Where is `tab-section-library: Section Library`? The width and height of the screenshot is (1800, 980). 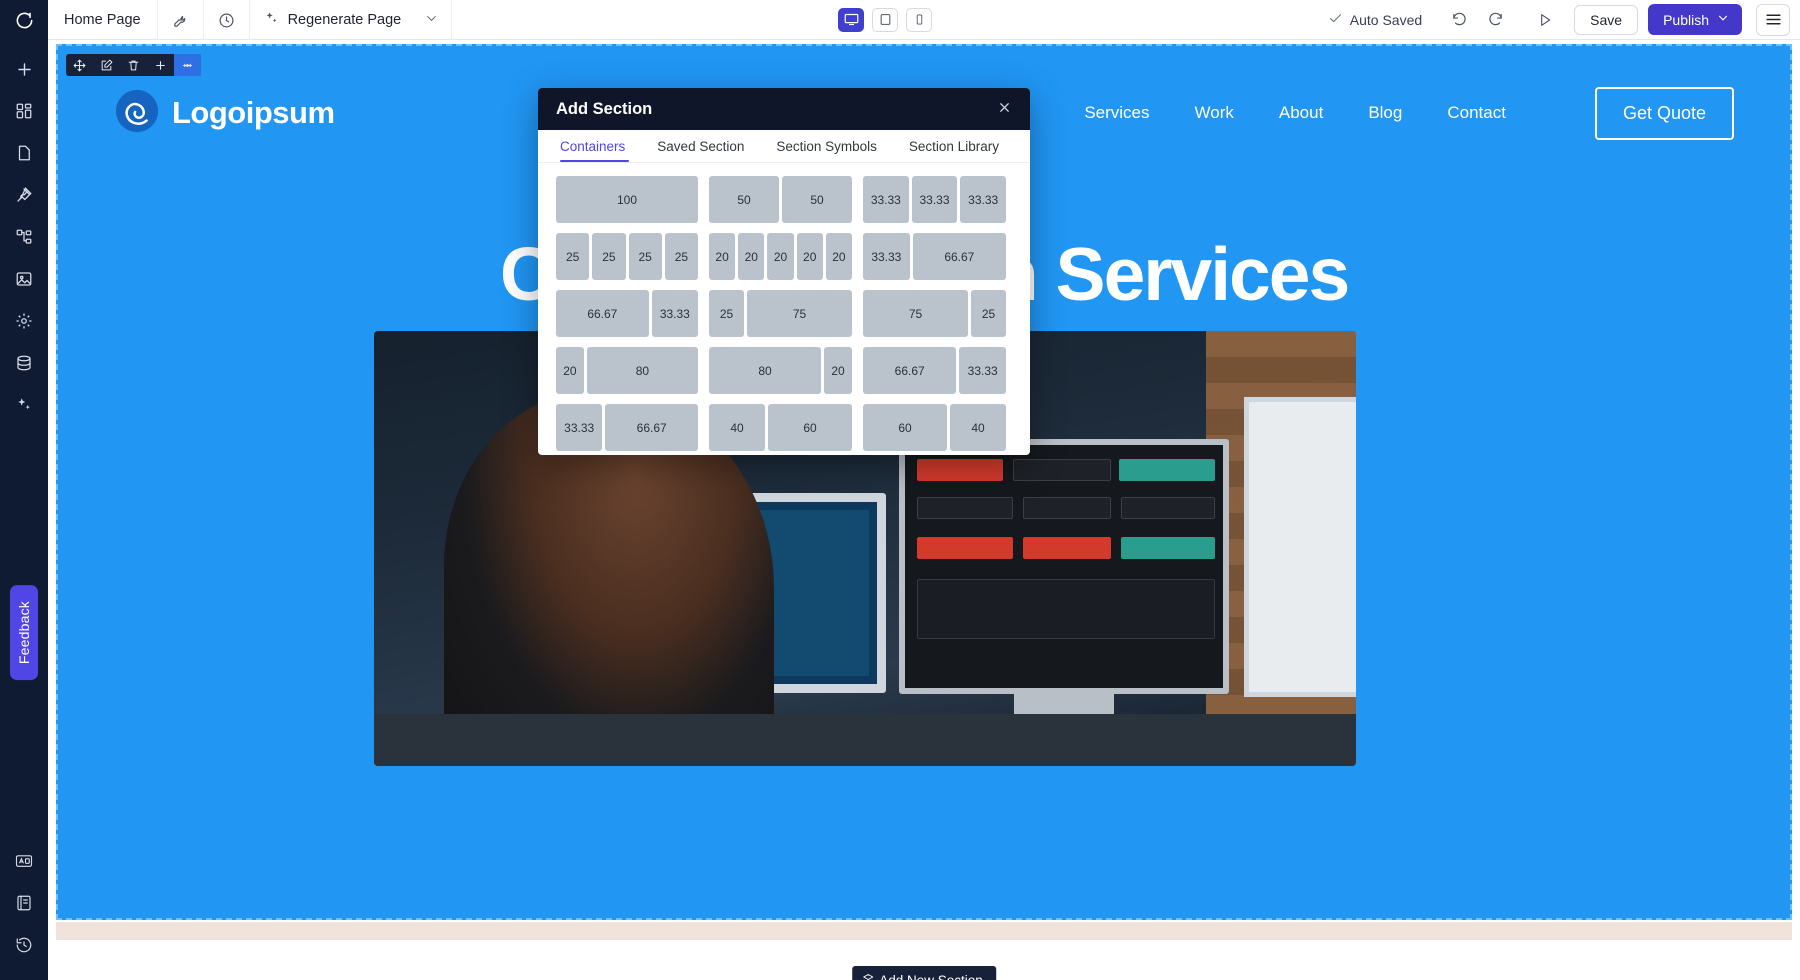 tab-section-library: Section Library is located at coordinates (954, 150).